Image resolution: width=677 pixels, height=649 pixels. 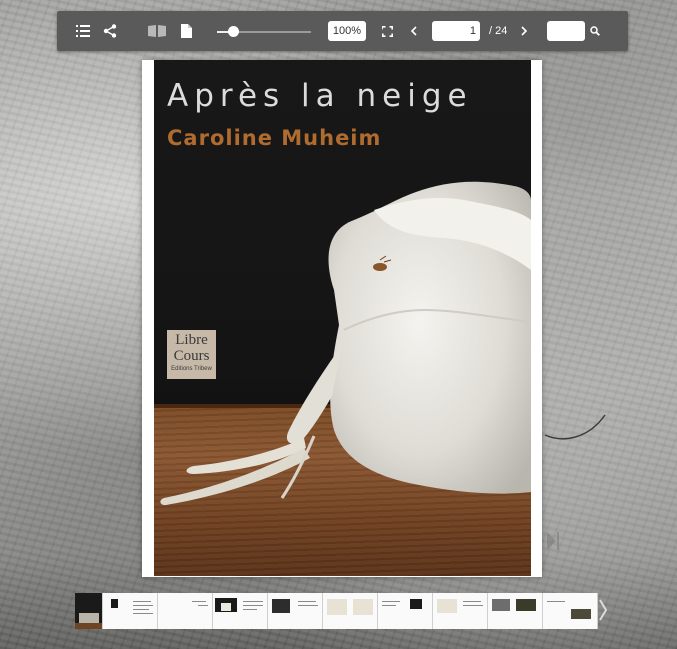 What do you see at coordinates (110, 31) in the screenshot?
I see `share-icon` at bounding box center [110, 31].